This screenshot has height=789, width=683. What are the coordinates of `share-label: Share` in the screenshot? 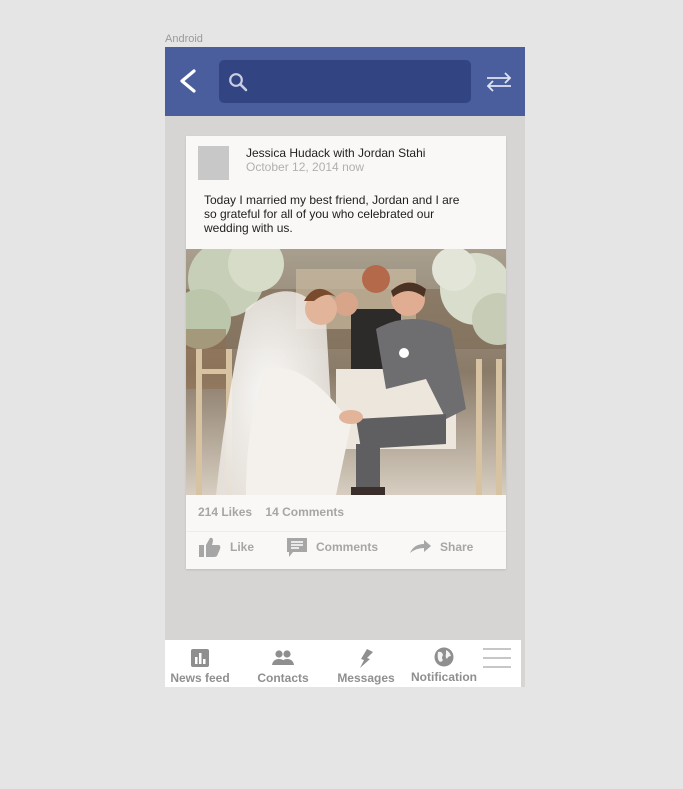 It's located at (457, 547).